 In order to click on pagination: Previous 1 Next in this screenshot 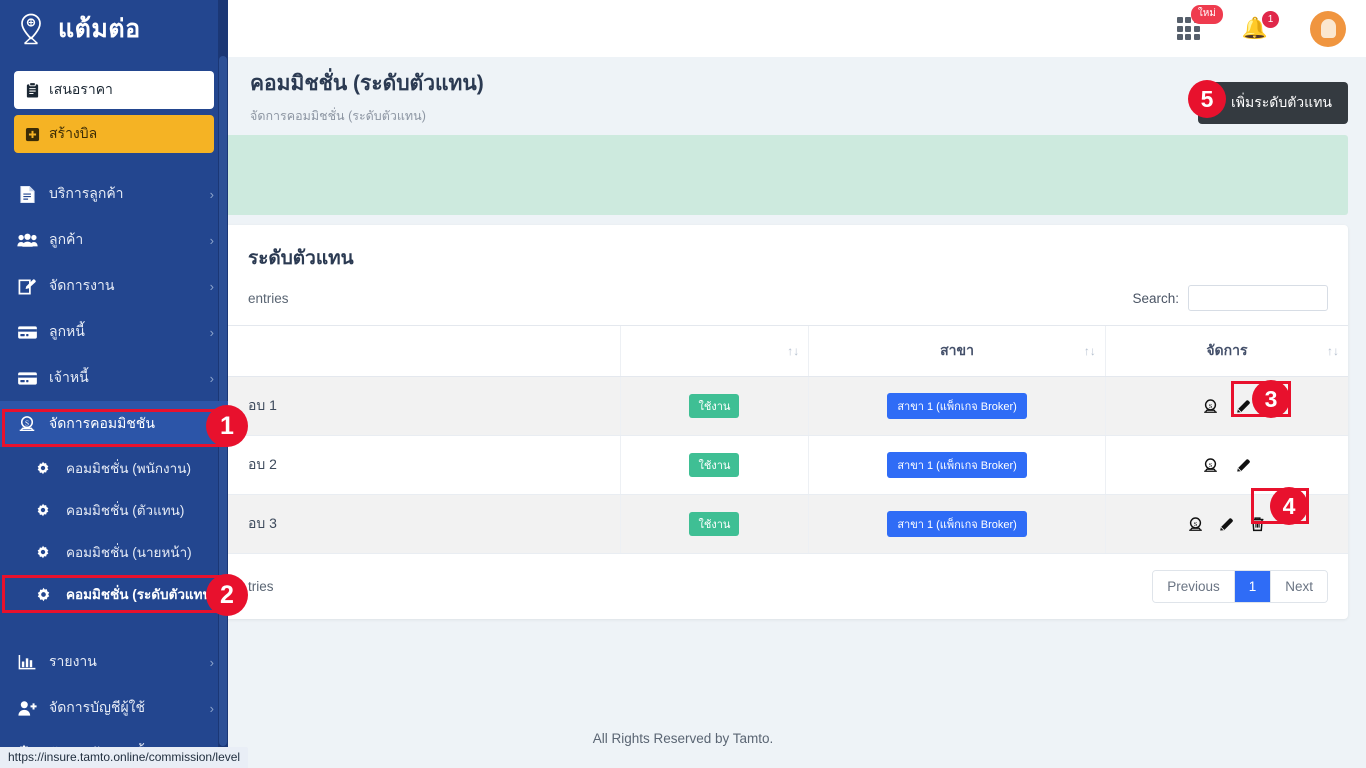, I will do `click(1240, 586)`.